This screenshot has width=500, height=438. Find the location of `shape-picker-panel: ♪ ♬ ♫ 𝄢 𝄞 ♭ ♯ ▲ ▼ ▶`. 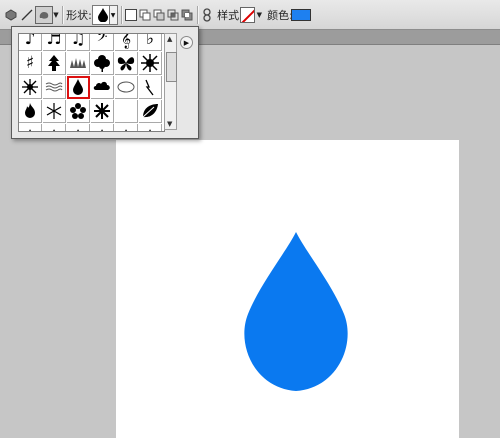

shape-picker-panel: ♪ ♬ ♫ 𝄢 𝄞 ♭ ♯ ▲ ▼ ▶ is located at coordinates (105, 82).